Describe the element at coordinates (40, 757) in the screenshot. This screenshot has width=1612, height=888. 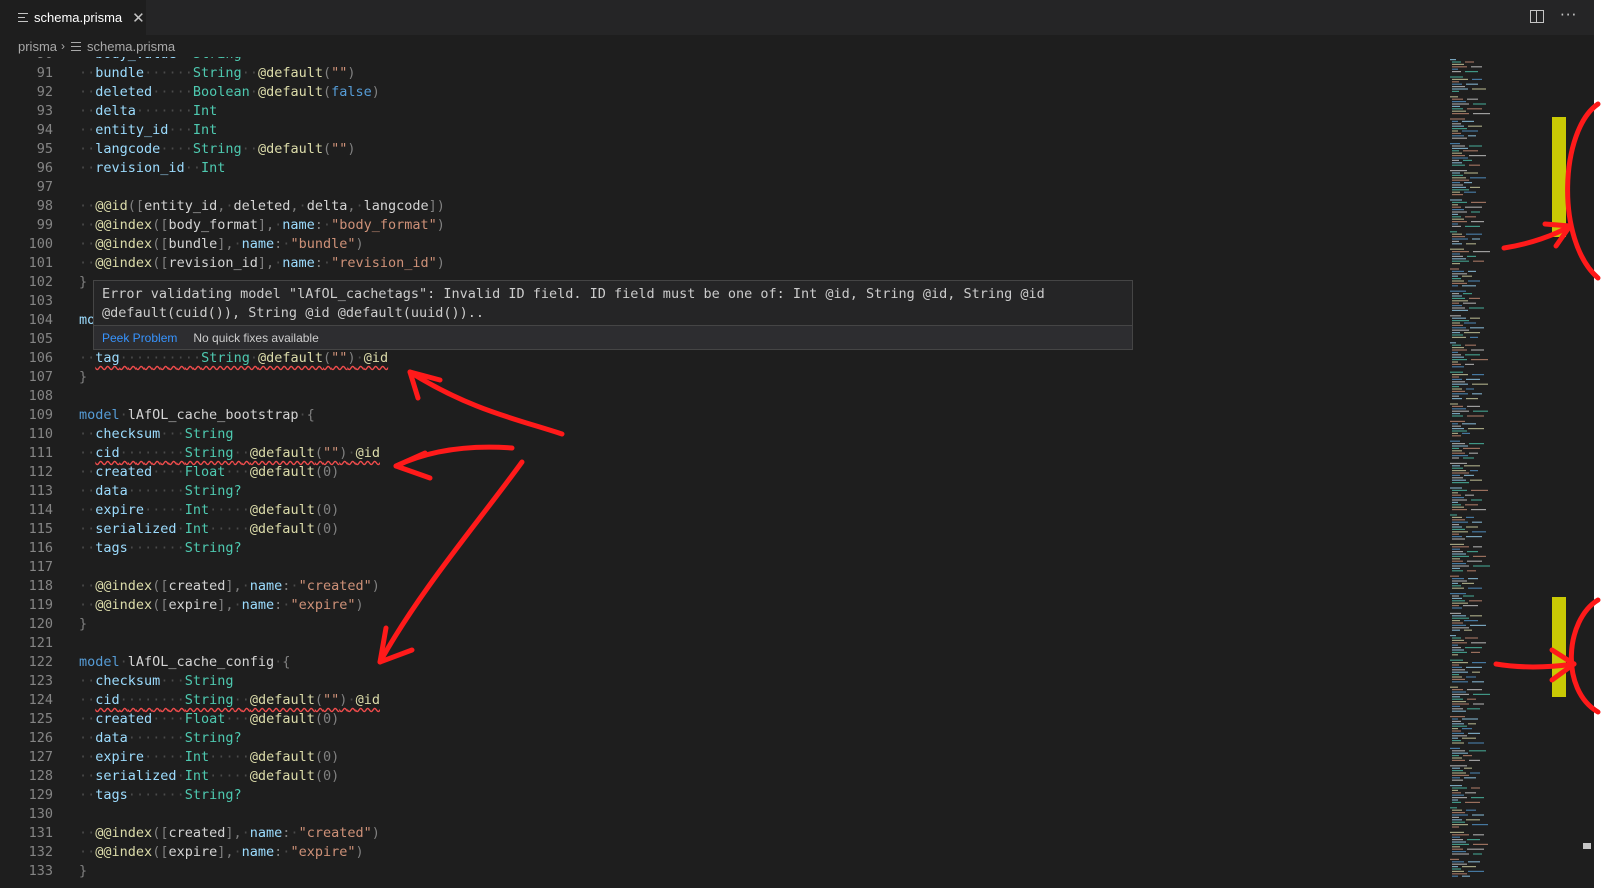
I see `line-number: 127` at that location.